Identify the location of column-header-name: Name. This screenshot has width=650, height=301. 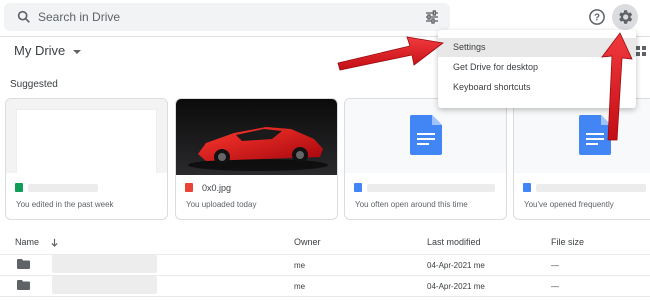
(37, 242).